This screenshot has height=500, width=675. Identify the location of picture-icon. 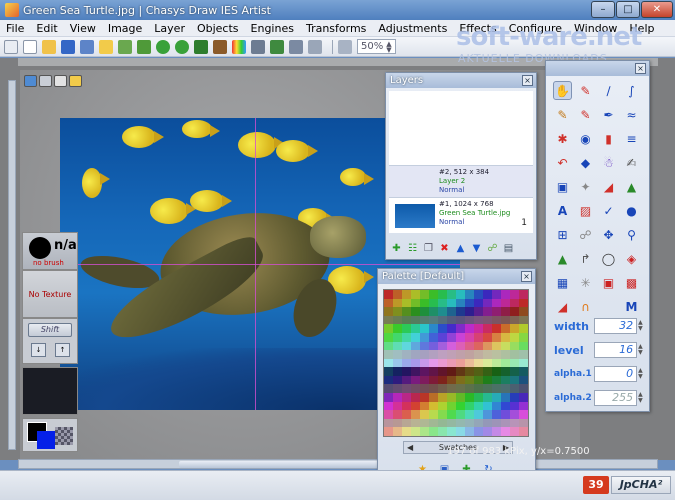
(277, 46).